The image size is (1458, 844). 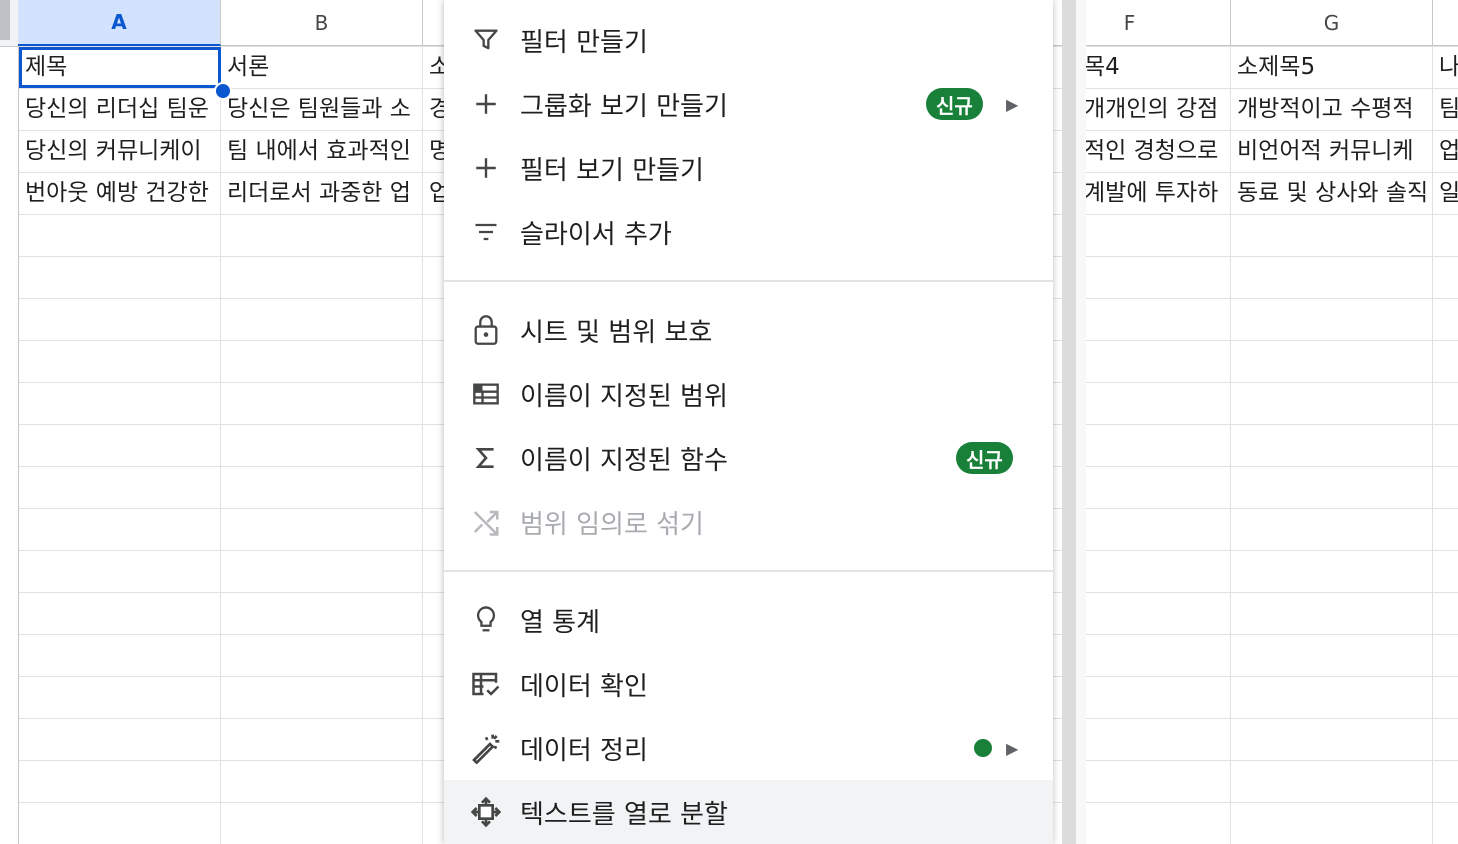 I want to click on column-header-b: B, so click(x=322, y=23).